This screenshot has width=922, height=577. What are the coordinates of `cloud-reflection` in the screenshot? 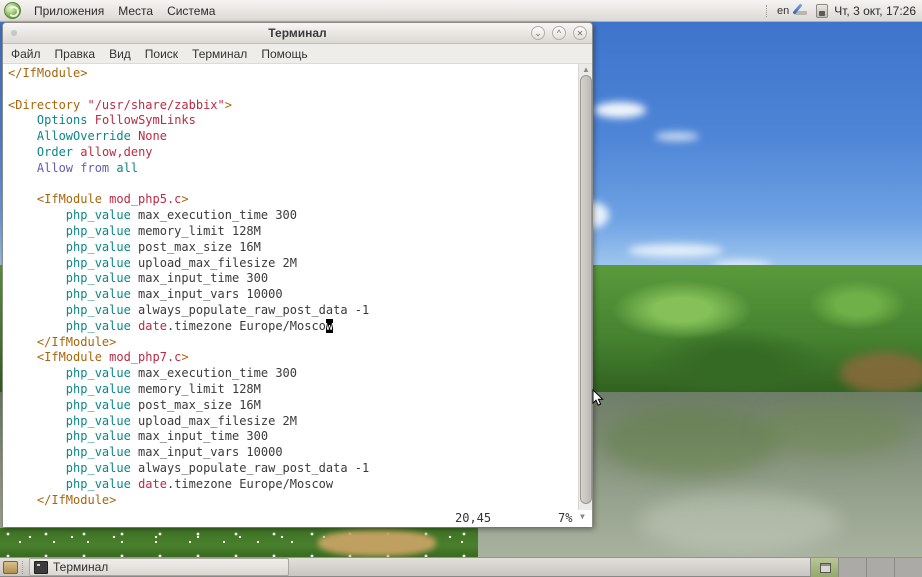 It's located at (740, 522).